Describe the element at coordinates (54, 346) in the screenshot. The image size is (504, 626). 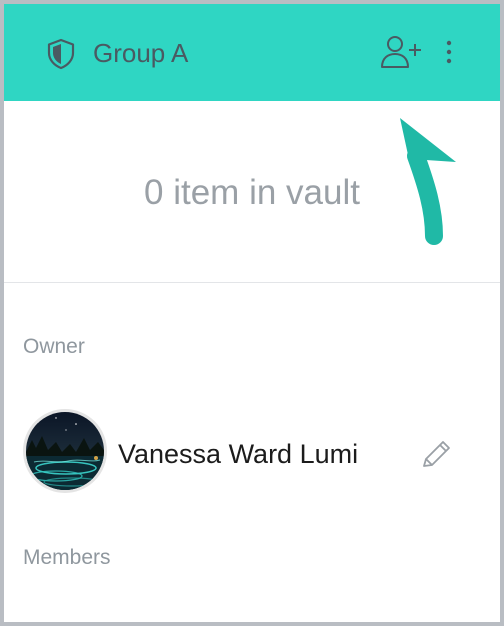
I see `owner-label: Owner` at that location.